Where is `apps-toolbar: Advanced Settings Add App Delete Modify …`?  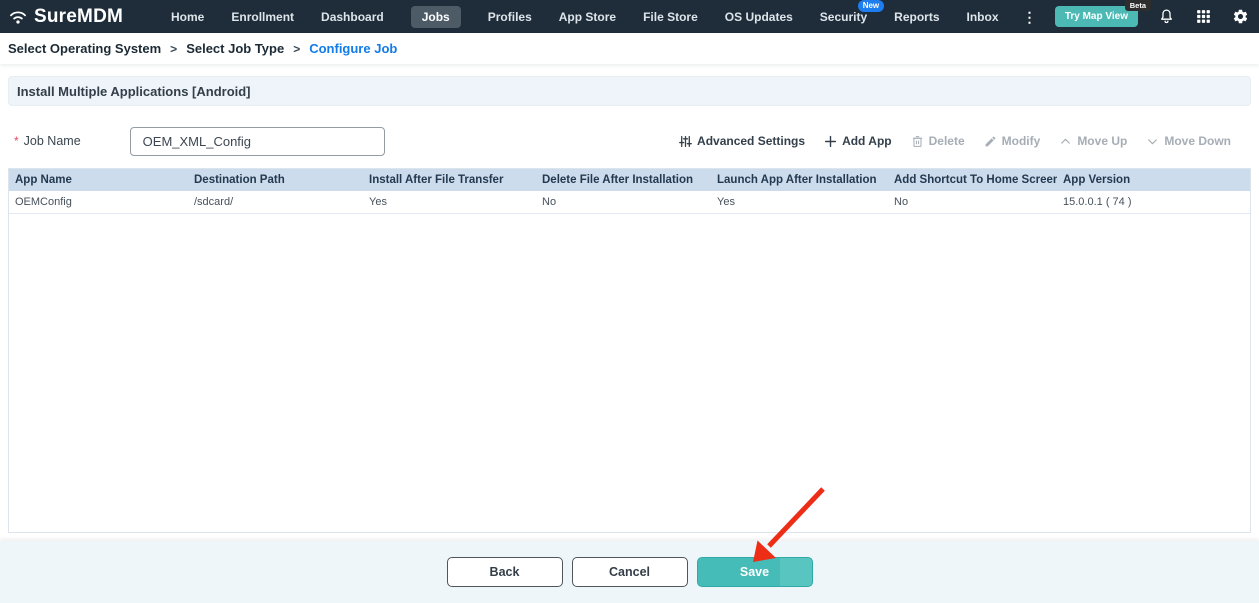 apps-toolbar: Advanced Settings Add App Delete Modify … is located at coordinates (955, 141).